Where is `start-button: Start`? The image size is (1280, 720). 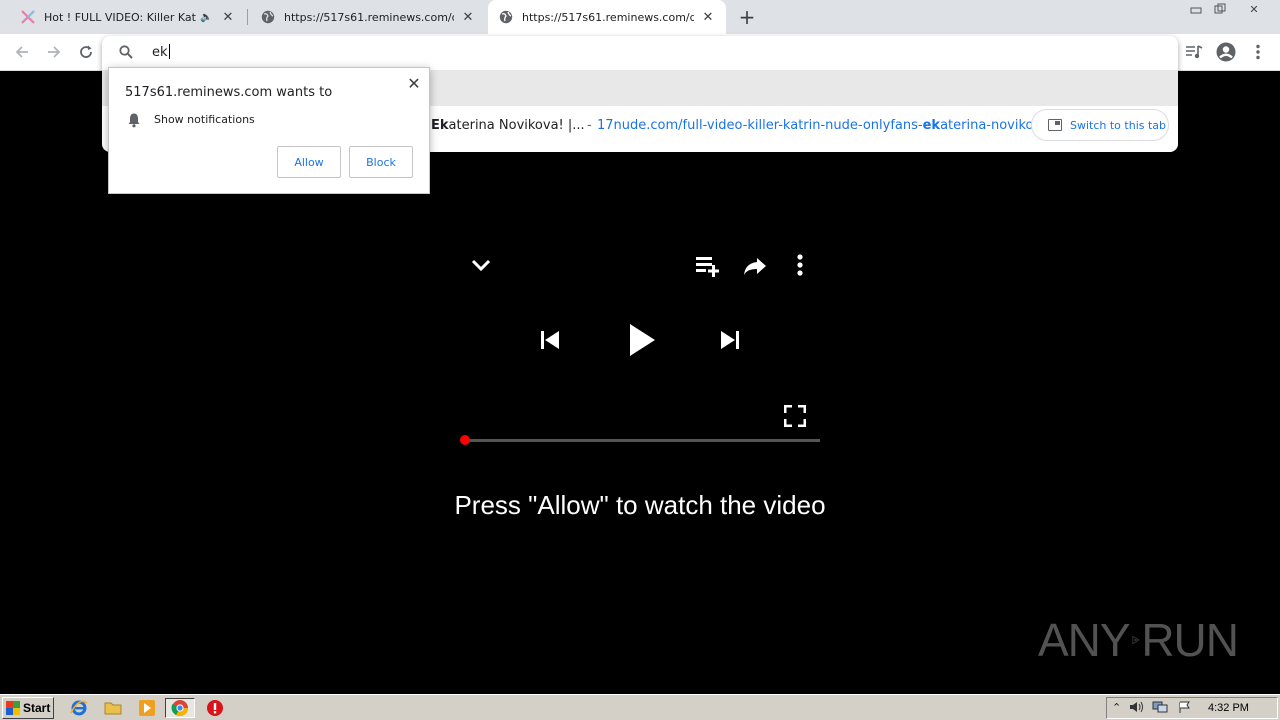 start-button: Start is located at coordinates (28, 708).